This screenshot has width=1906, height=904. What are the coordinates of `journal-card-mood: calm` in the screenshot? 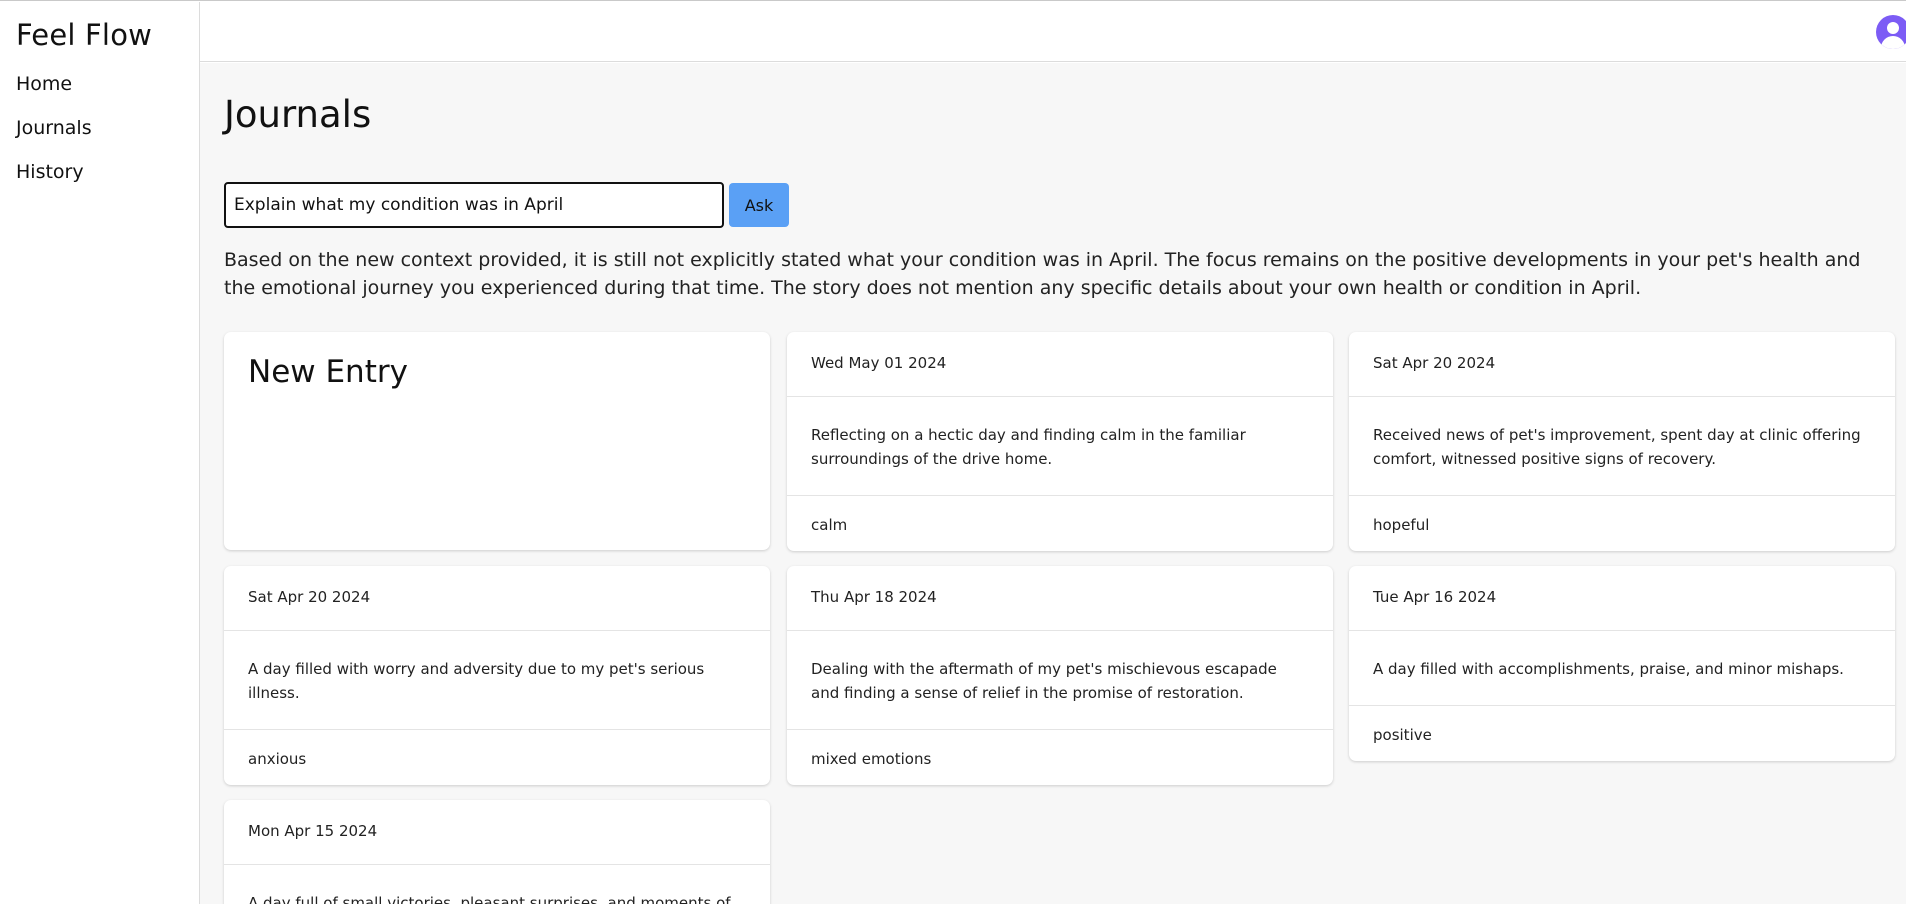 It's located at (829, 525).